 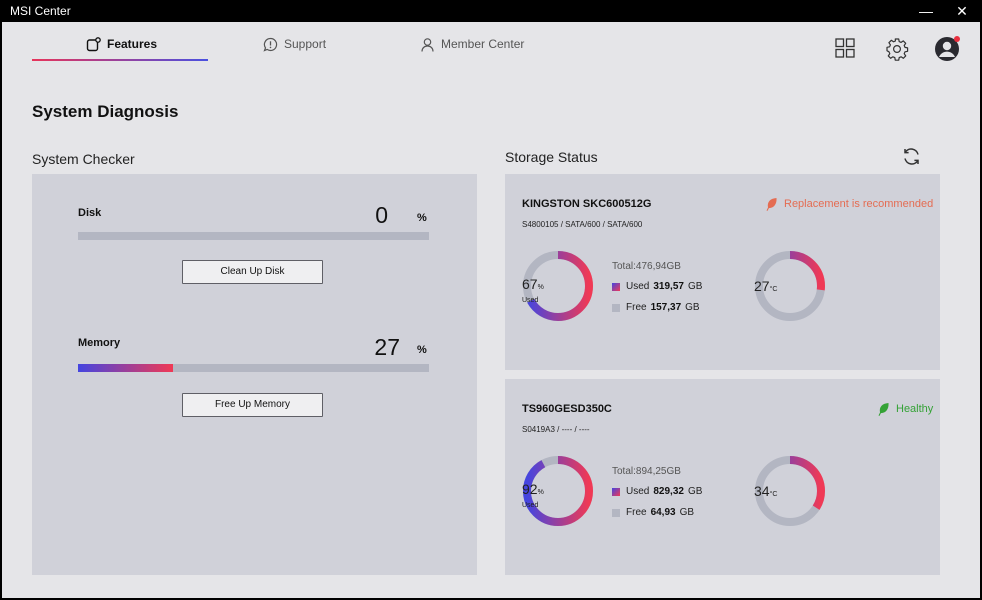 I want to click on page-title: System Diagnosis, so click(x=105, y=111).